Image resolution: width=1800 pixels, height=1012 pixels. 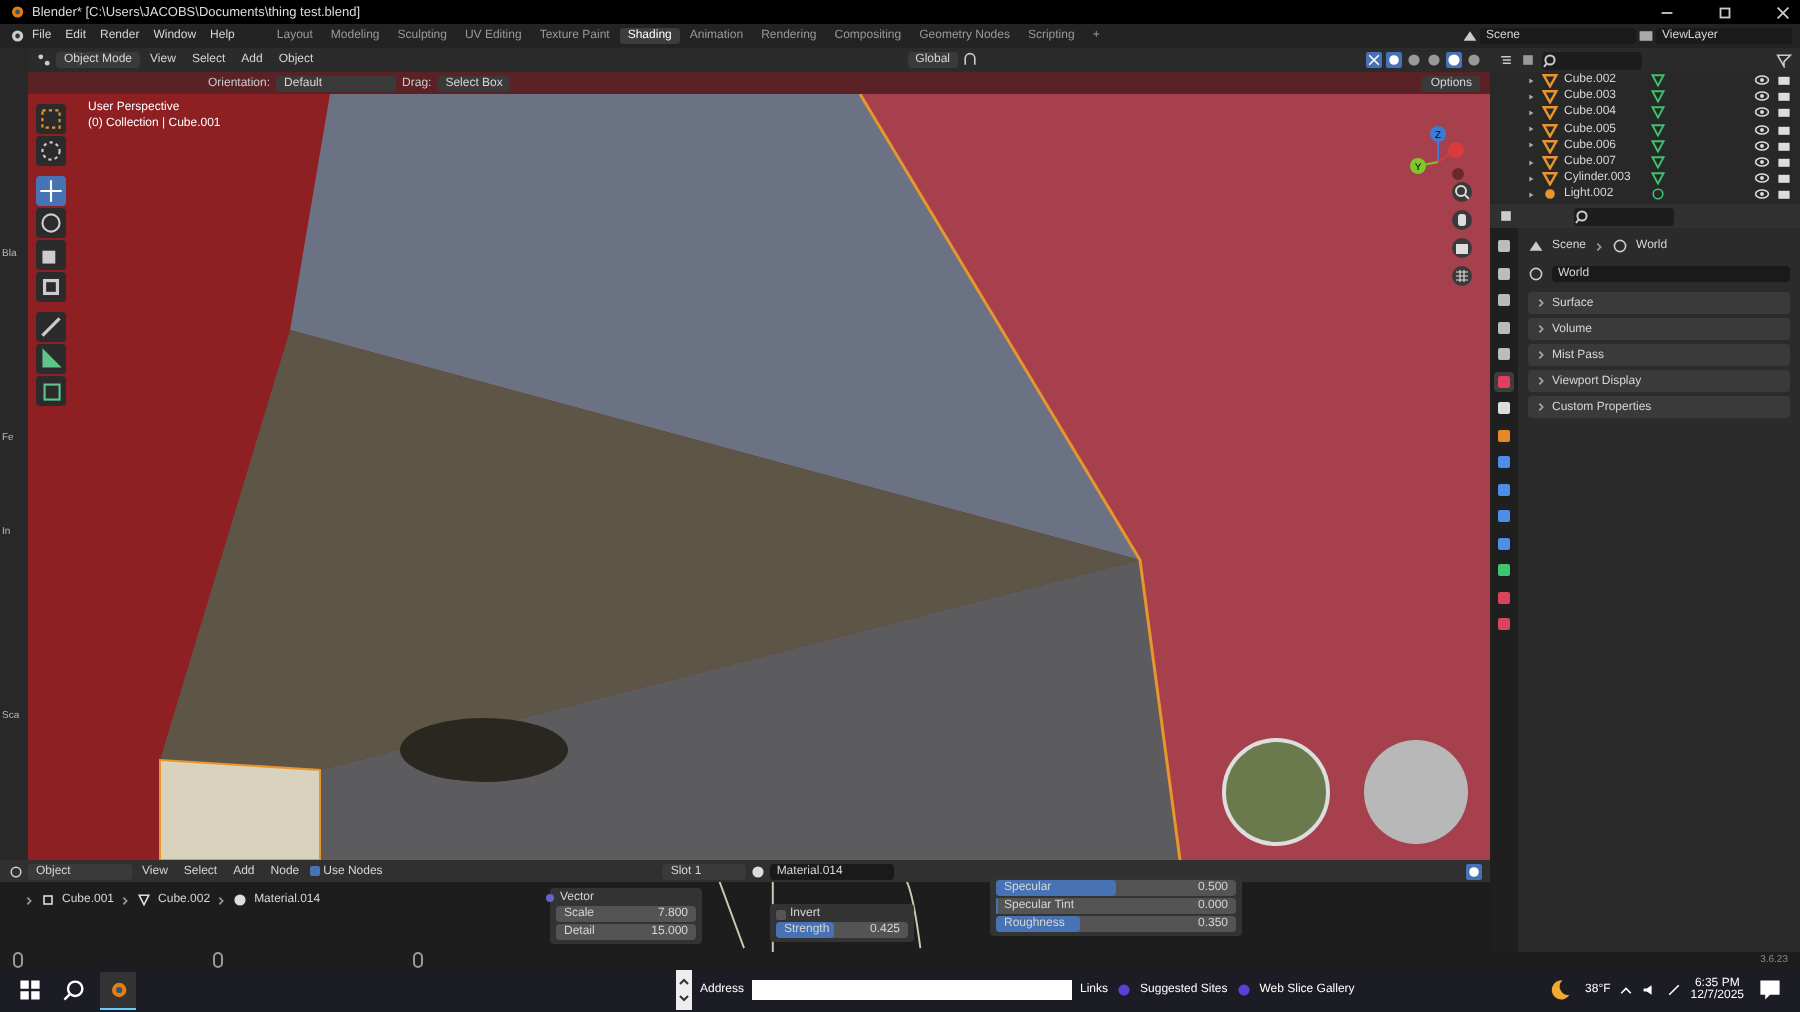 What do you see at coordinates (1550, 194) in the screenshot?
I see `light-icon` at bounding box center [1550, 194].